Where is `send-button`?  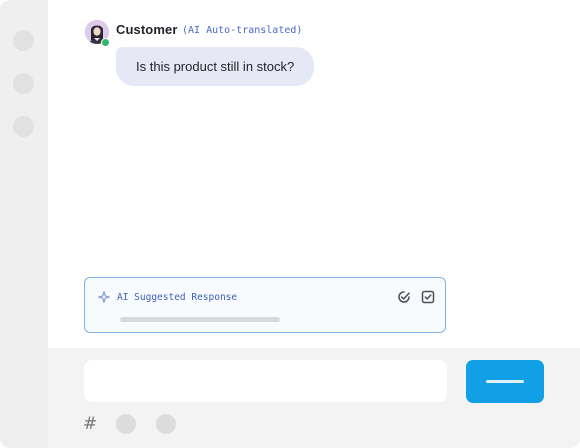
send-button is located at coordinates (505, 381).